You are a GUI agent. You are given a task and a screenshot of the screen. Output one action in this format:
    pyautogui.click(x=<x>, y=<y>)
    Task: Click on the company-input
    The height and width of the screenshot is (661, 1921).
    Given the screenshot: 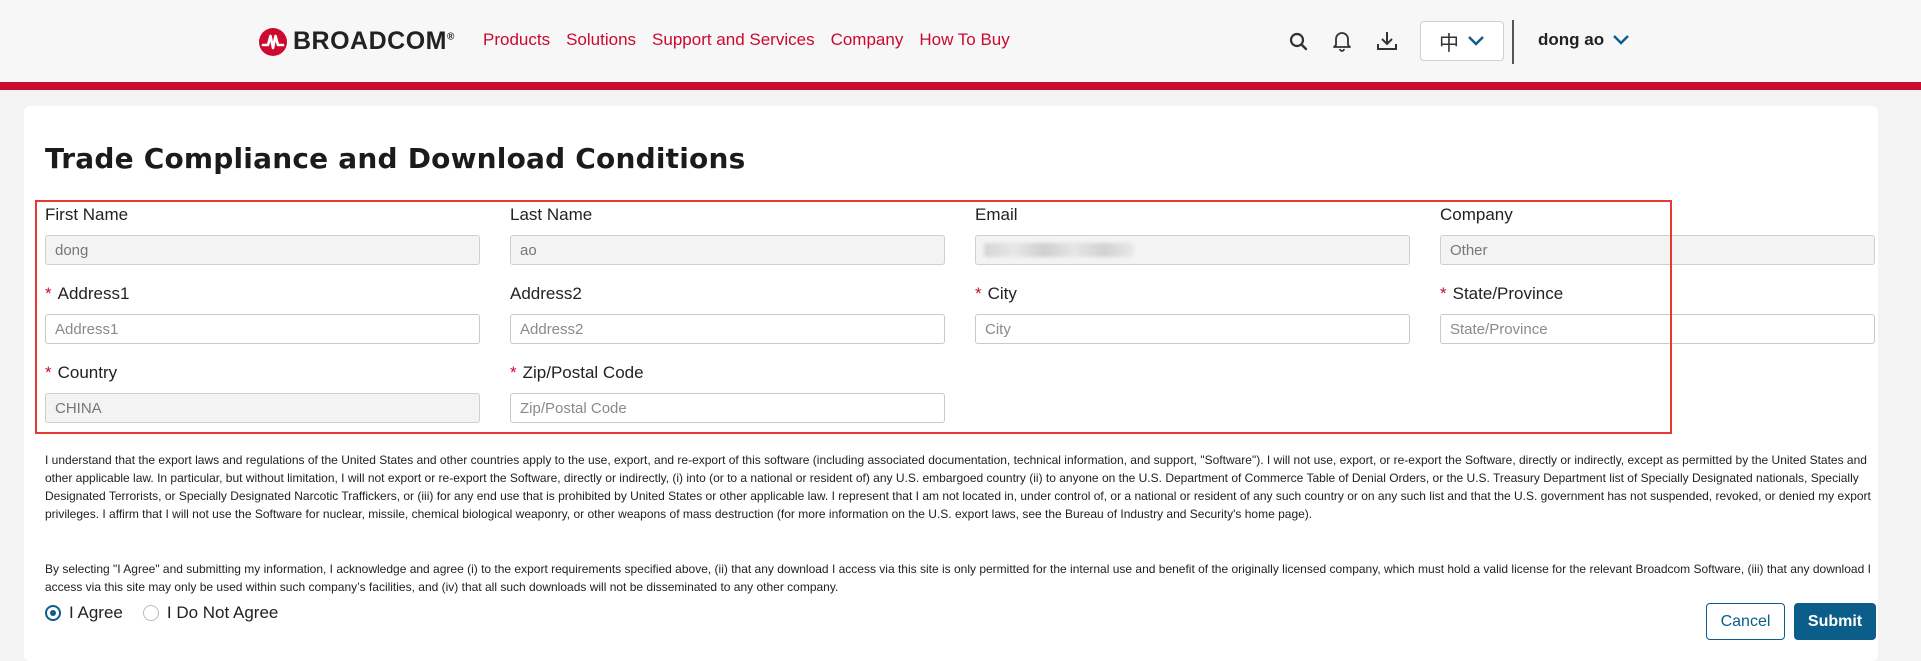 What is the action you would take?
    pyautogui.click(x=1657, y=250)
    